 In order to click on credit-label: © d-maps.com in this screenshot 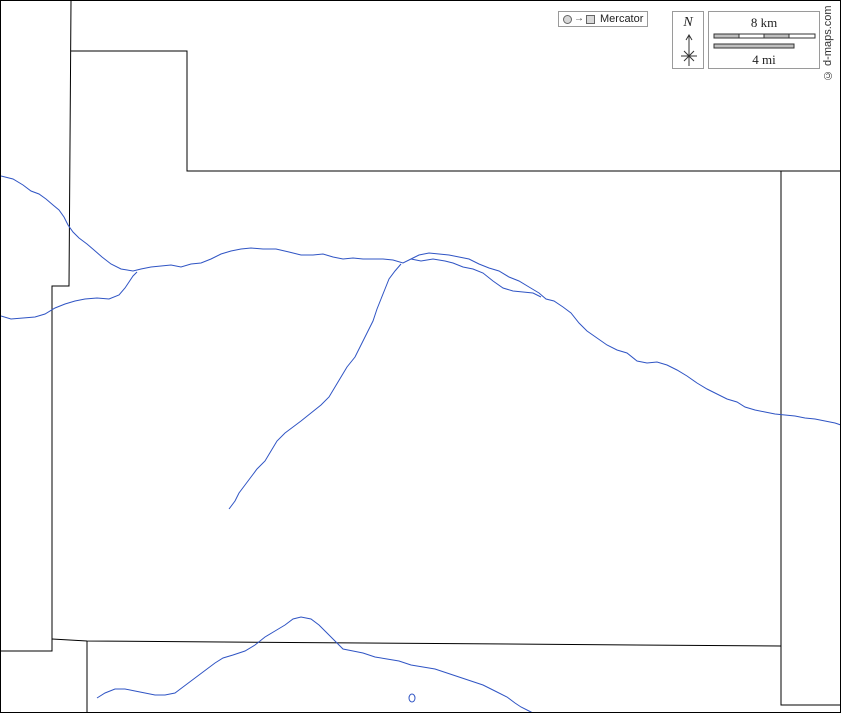, I will do `click(828, 43)`.